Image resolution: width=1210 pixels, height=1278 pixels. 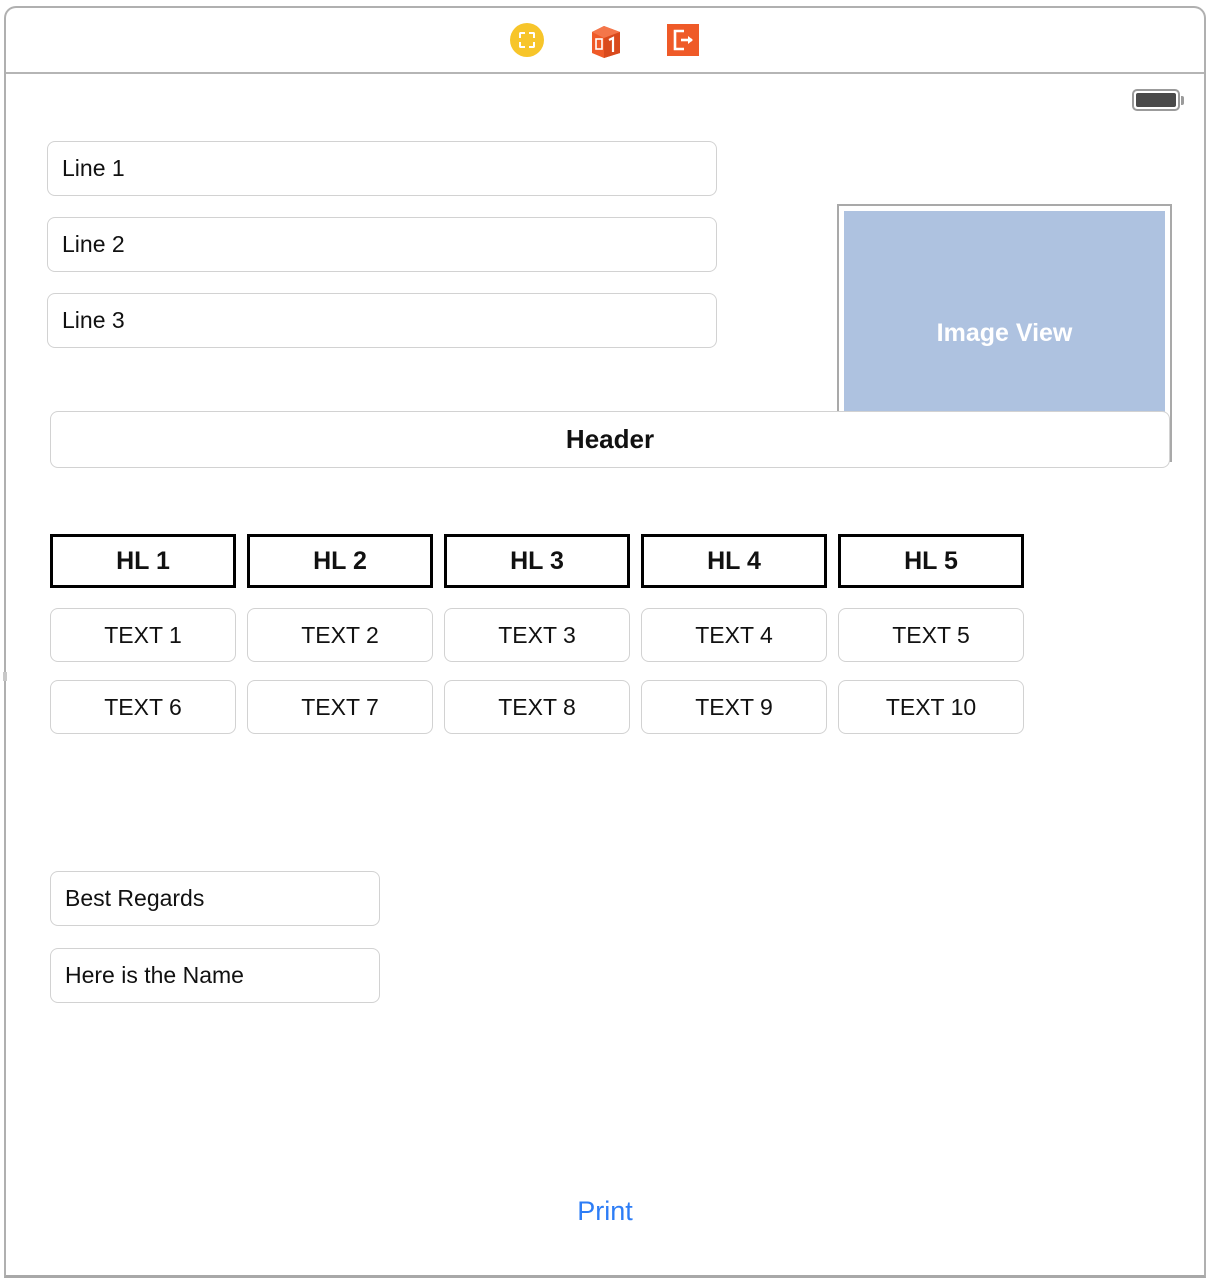 I want to click on print-button-container: Print, so click(x=605, y=1211).